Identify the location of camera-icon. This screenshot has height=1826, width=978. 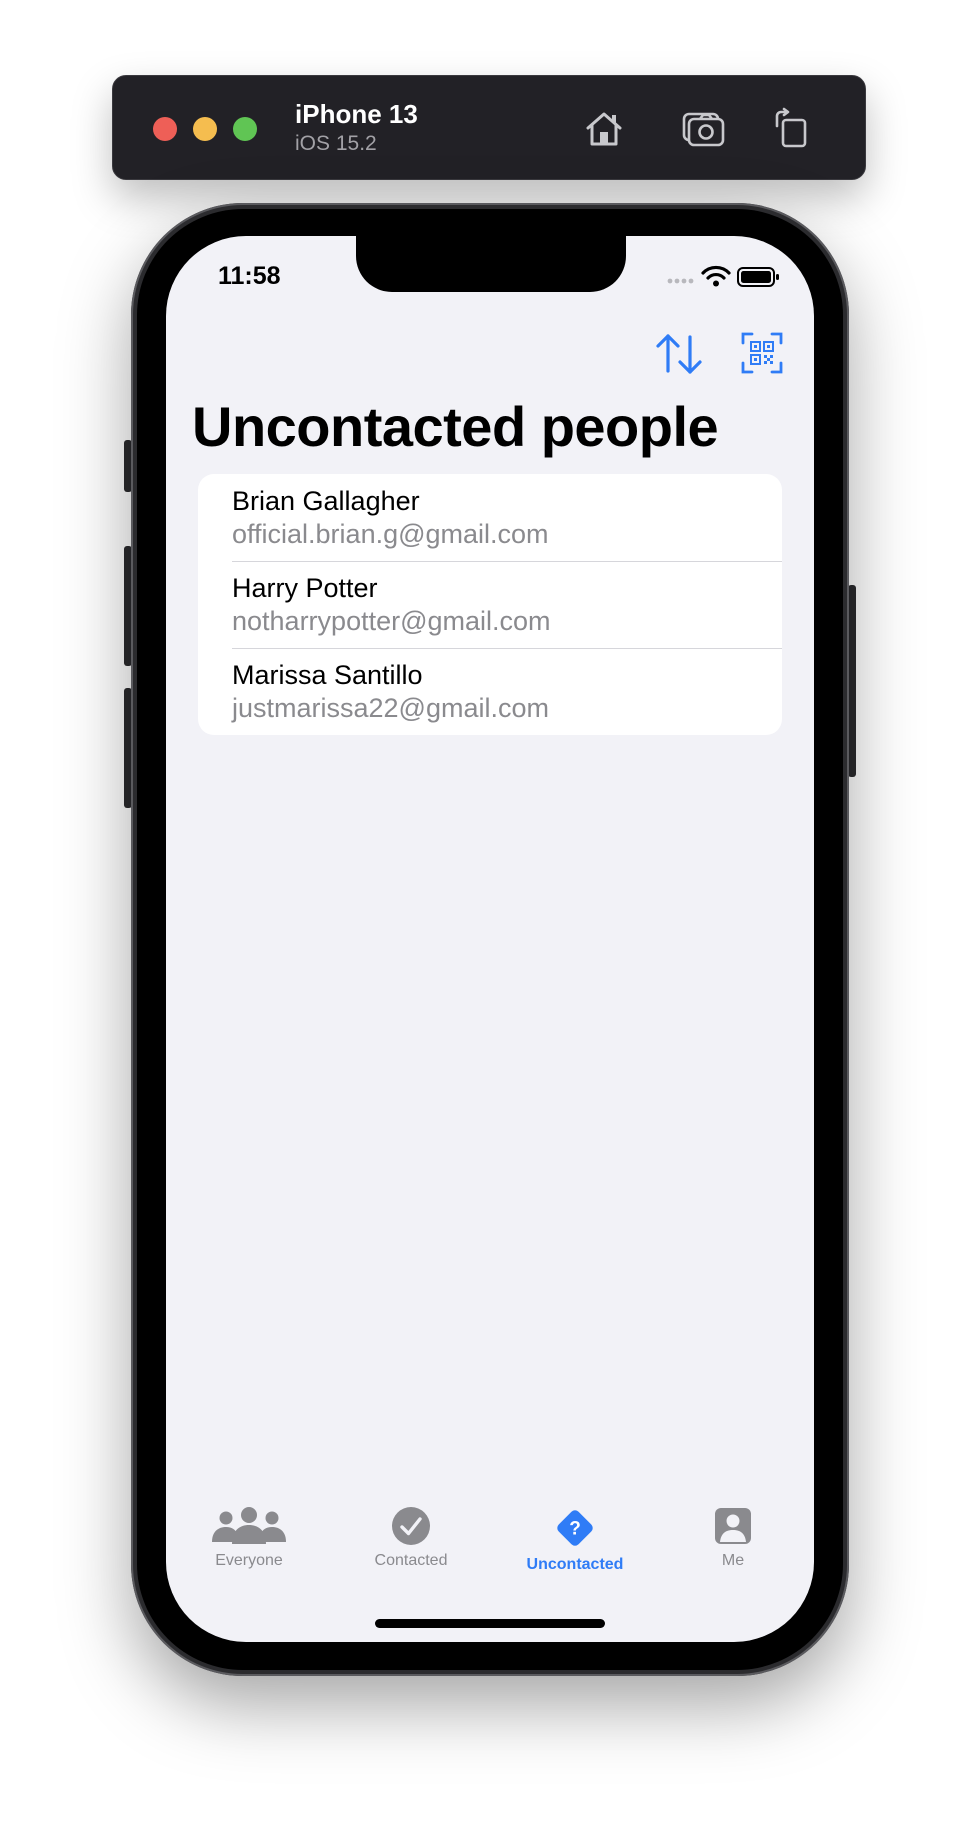
(703, 129).